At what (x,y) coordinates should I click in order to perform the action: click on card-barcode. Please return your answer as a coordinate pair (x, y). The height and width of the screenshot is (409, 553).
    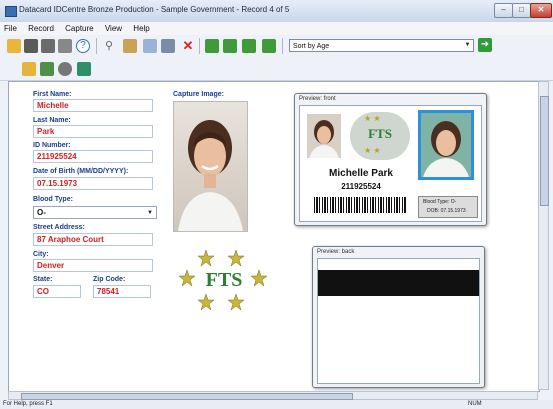
    Looking at the image, I should click on (360, 205).